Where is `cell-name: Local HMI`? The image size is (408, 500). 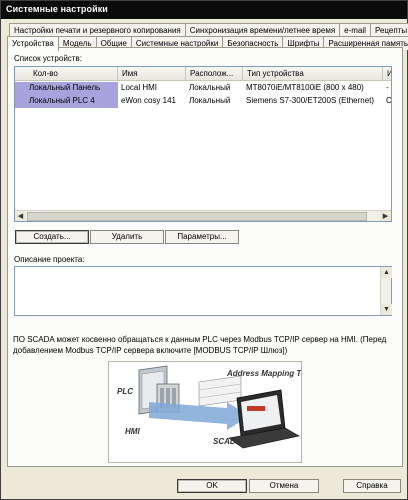
cell-name: Local HMI is located at coordinates (139, 87).